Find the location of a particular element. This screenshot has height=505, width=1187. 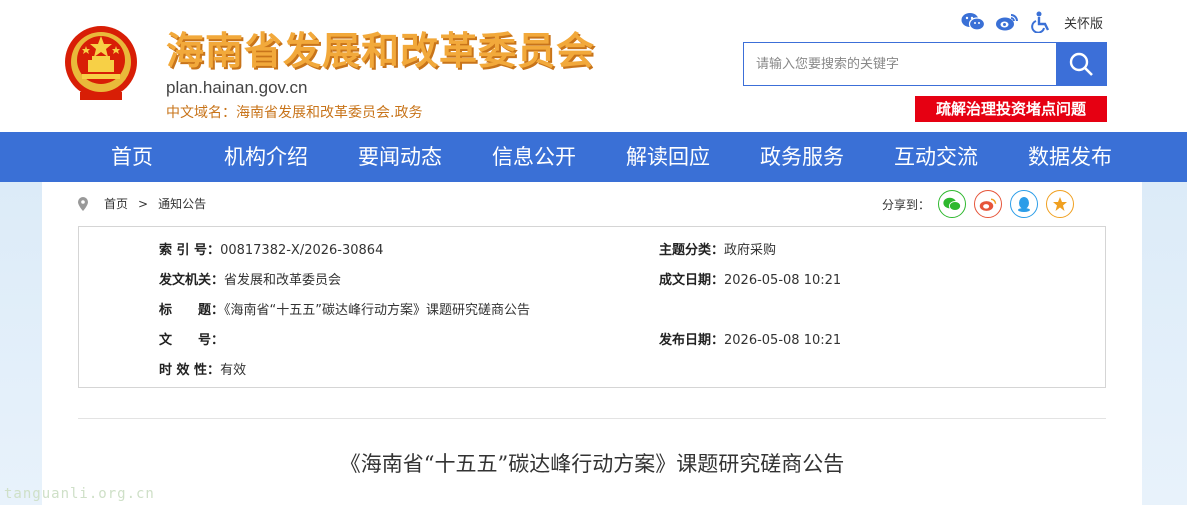

meta-issuer: 发文机关：省发展和改革委员会 is located at coordinates (250, 280).